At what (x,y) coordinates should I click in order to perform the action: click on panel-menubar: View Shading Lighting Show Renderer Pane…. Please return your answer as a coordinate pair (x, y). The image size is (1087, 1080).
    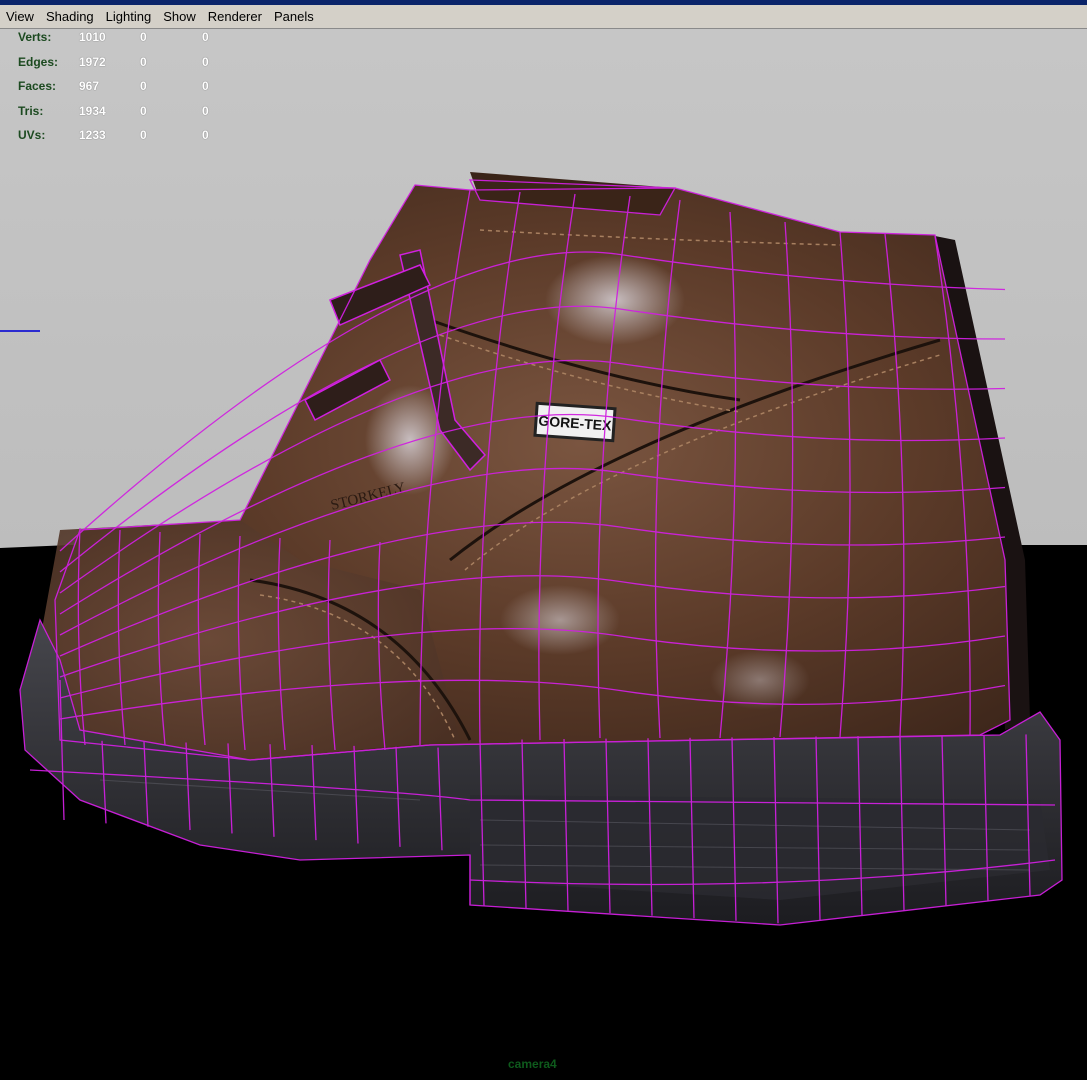
    Looking at the image, I should click on (543, 17).